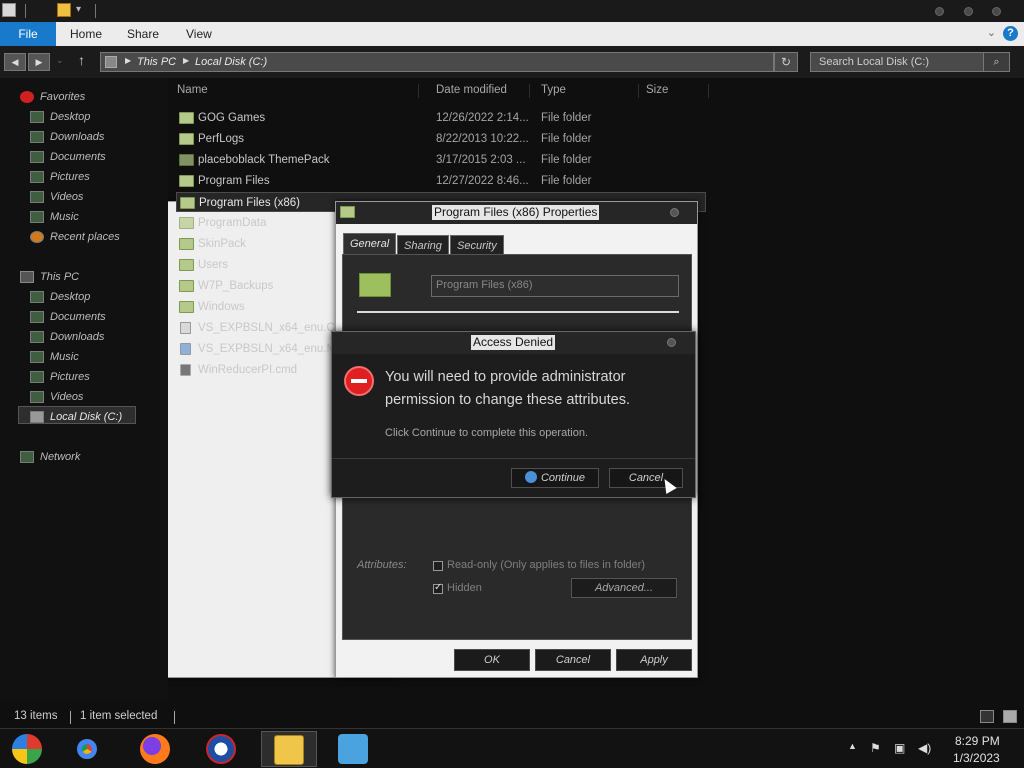 The width and height of the screenshot is (1024, 768). What do you see at coordinates (156, 62) in the screenshot?
I see `breadcrumb-this-pc: This PC` at bounding box center [156, 62].